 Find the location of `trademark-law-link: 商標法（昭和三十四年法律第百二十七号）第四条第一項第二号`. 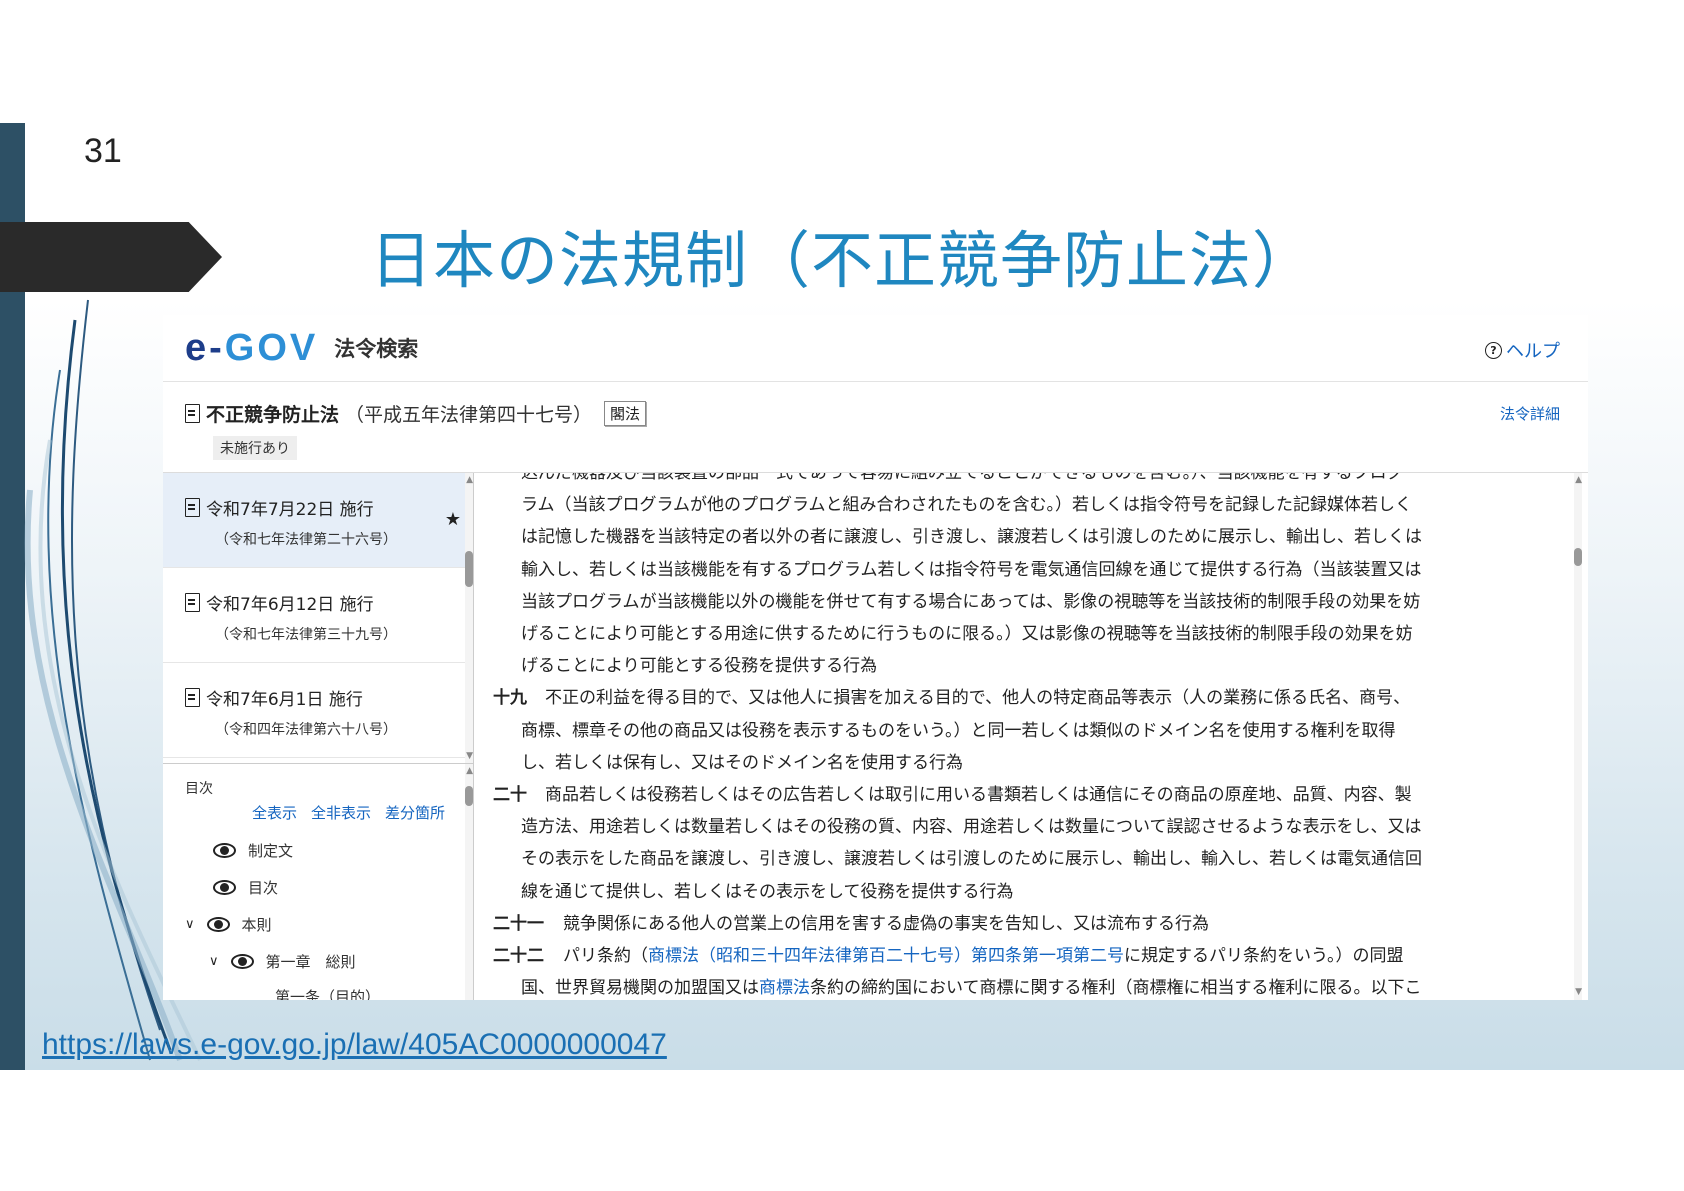

trademark-law-link: 商標法（昭和三十四年法律第百二十七号）第四条第一項第二号 is located at coordinates (886, 956).